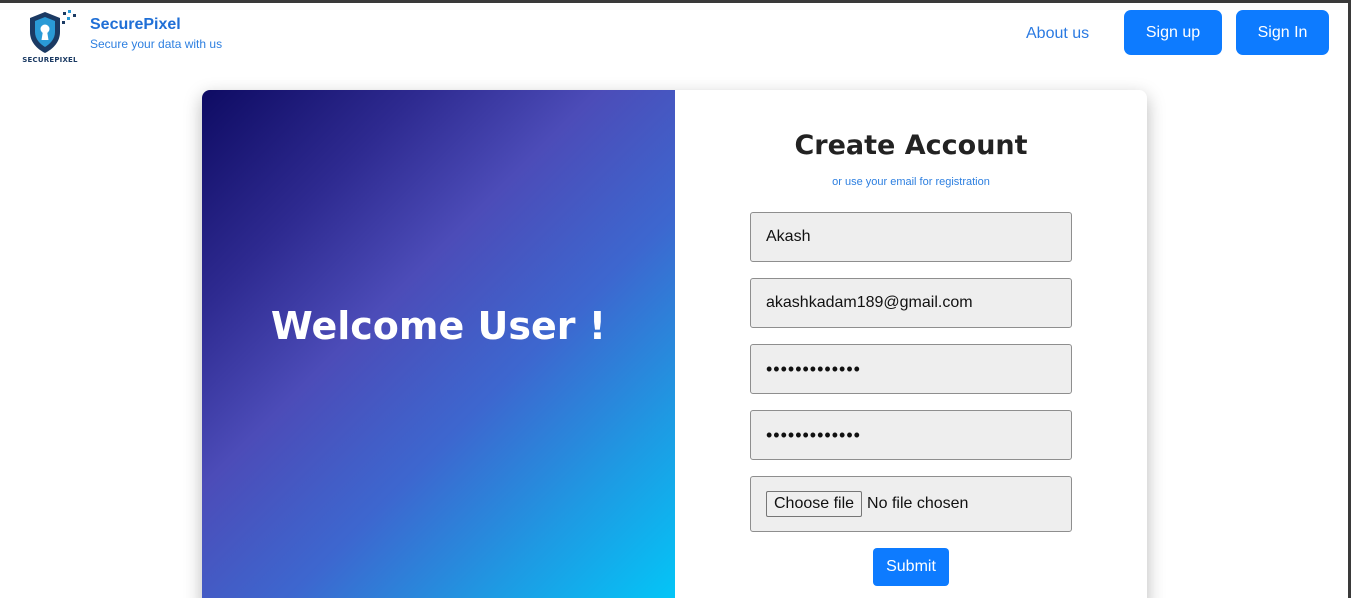 The width and height of the screenshot is (1351, 598). What do you see at coordinates (1173, 32) in the screenshot?
I see `sign-up-button: Sign up` at bounding box center [1173, 32].